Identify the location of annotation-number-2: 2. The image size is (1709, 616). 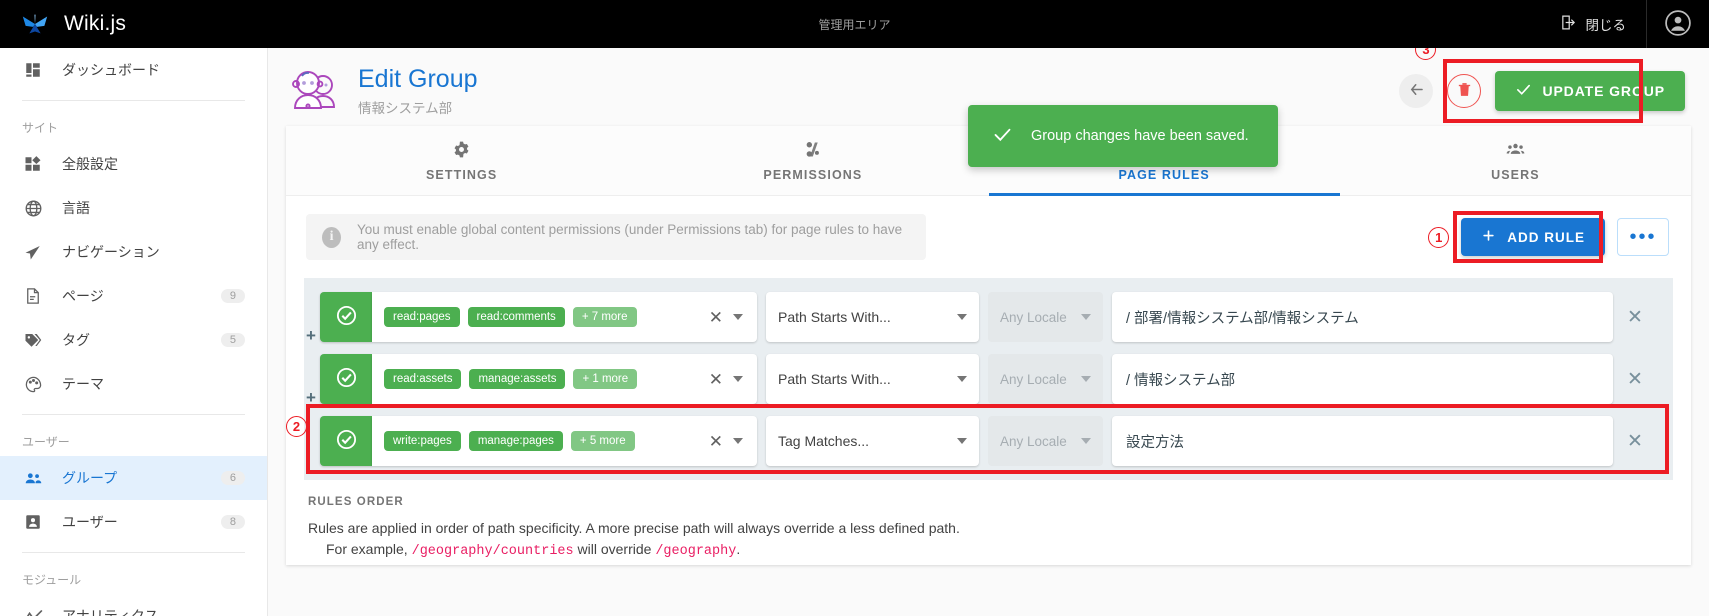
(296, 426).